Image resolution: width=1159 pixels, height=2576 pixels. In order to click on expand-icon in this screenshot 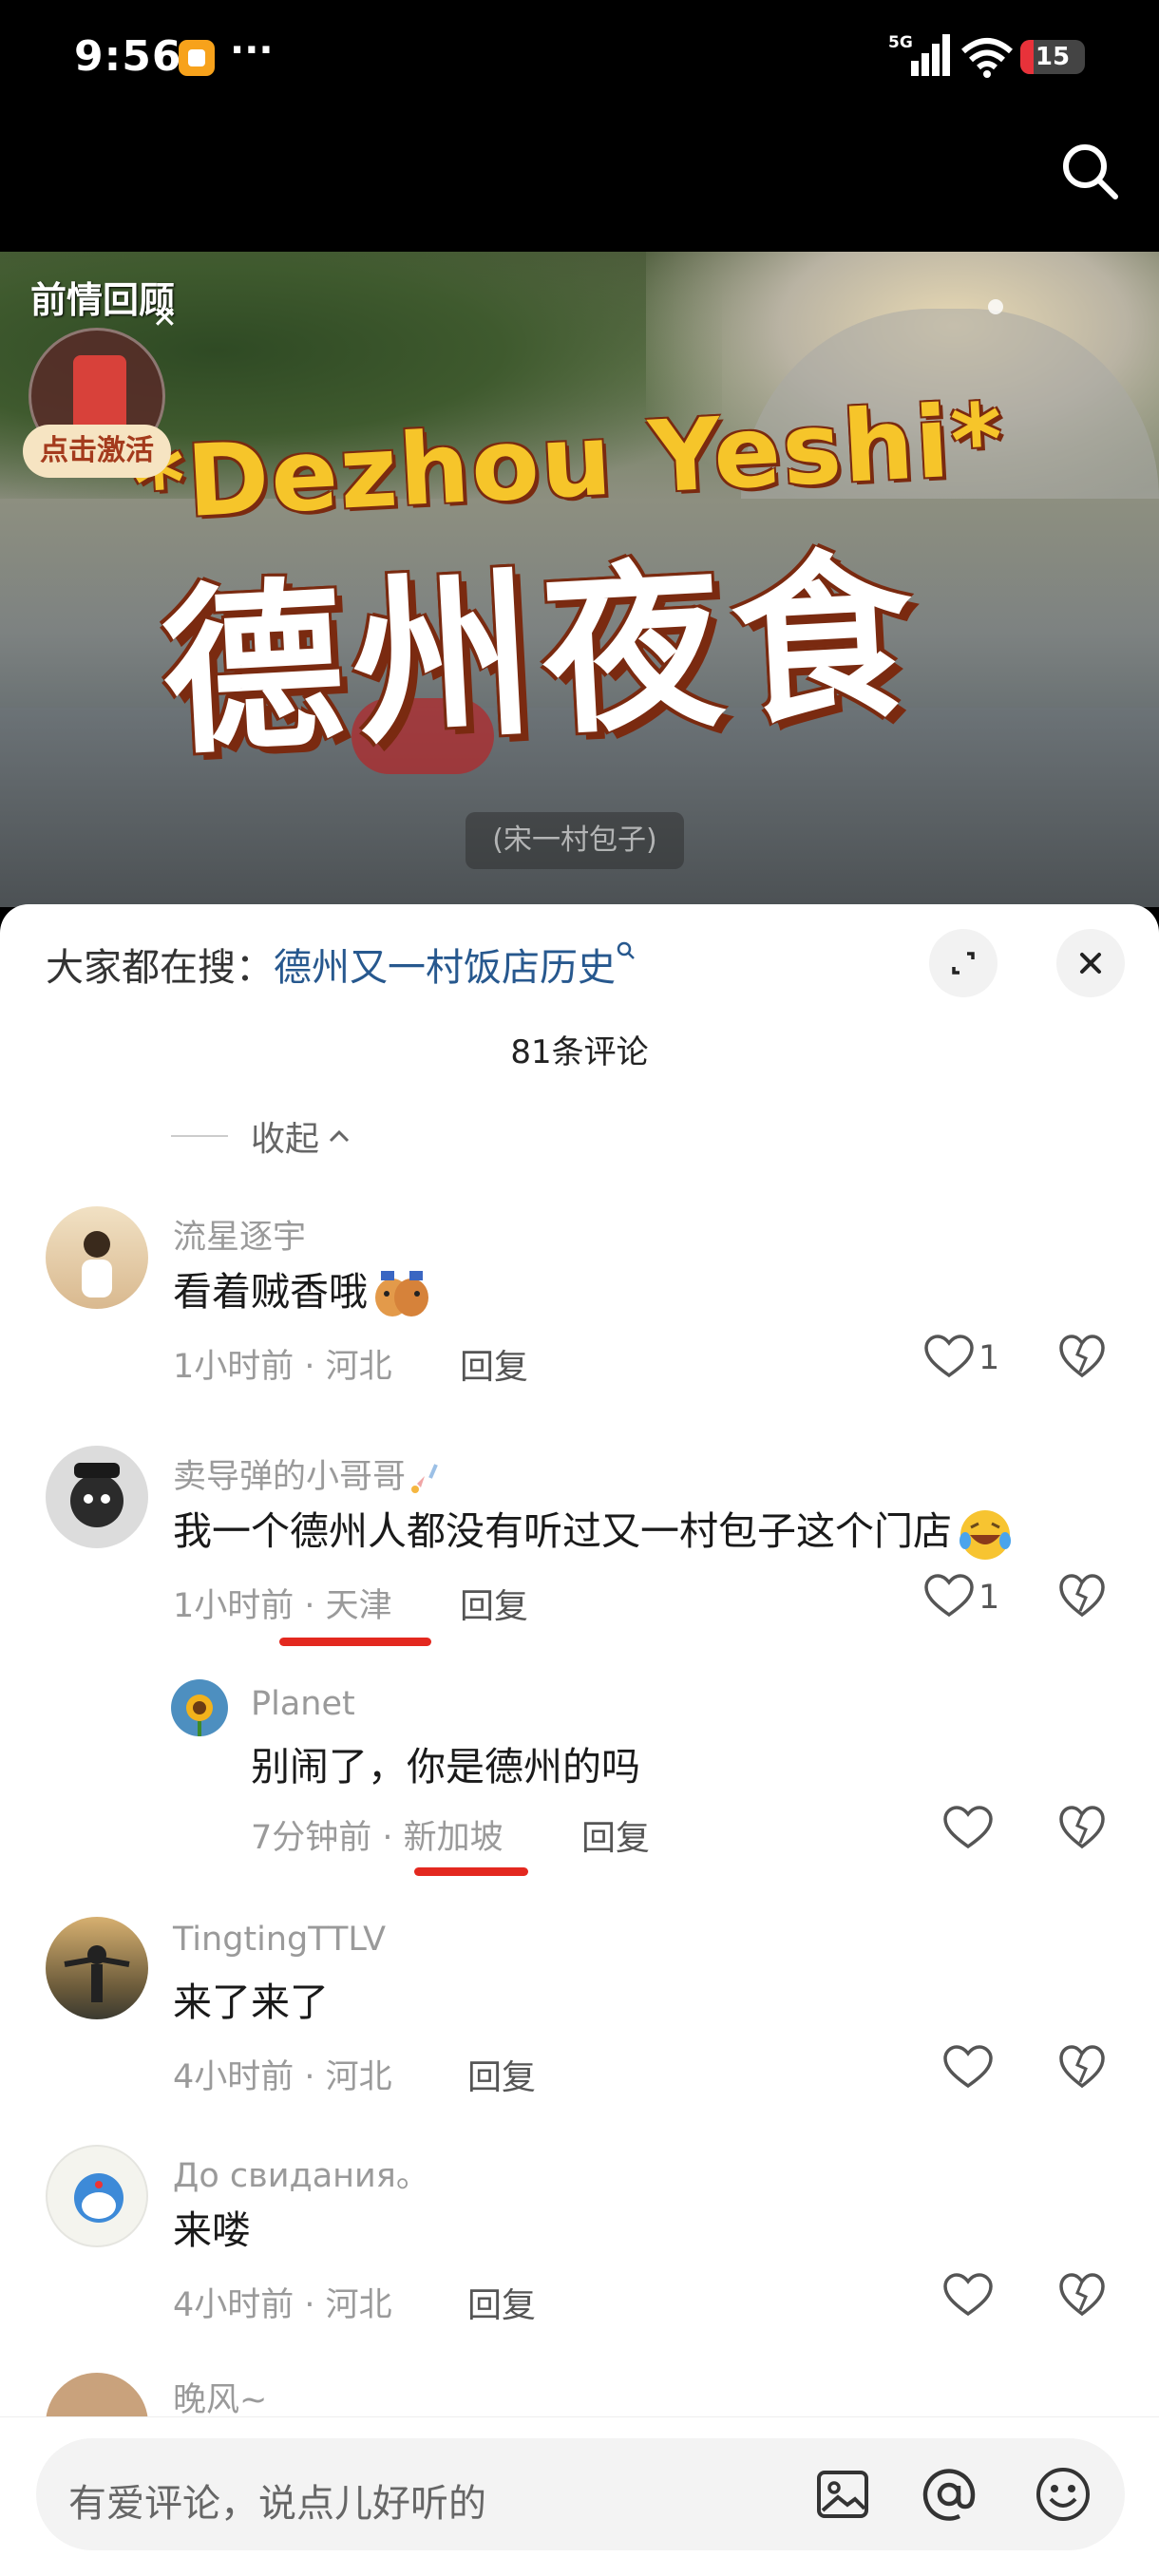, I will do `click(963, 963)`.